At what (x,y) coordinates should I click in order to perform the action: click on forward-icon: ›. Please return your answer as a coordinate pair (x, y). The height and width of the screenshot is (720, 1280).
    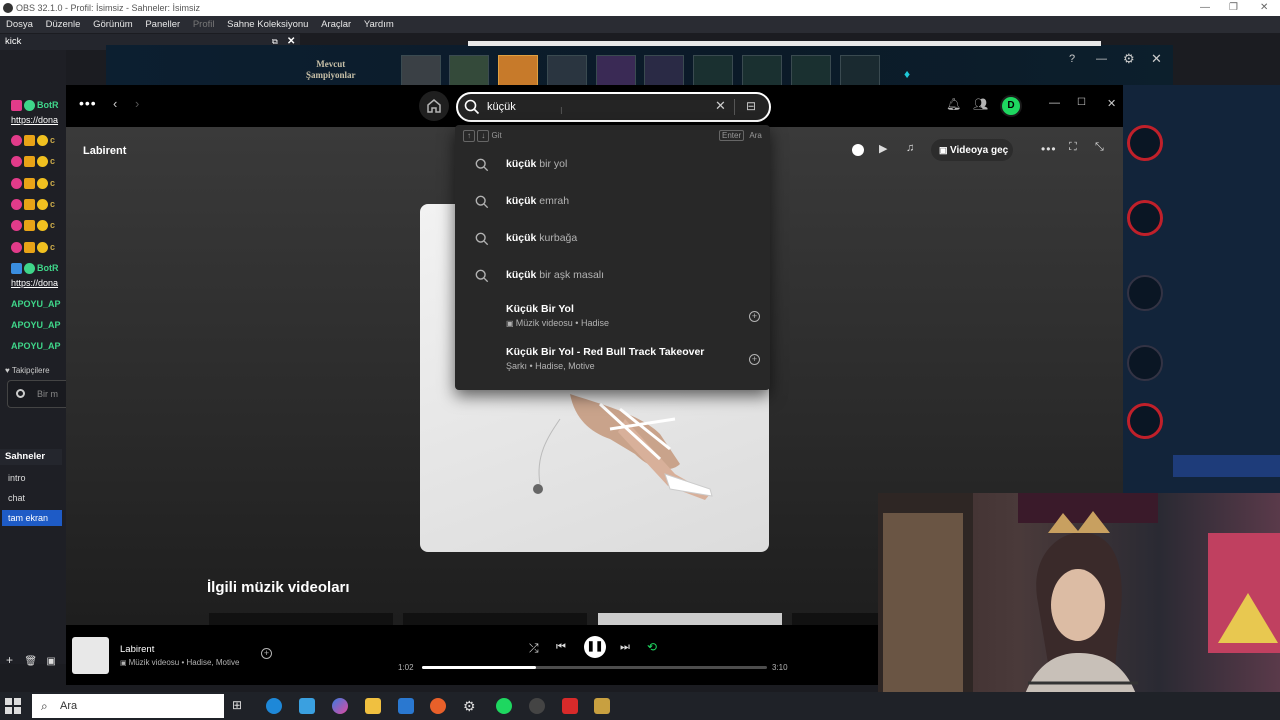
    Looking at the image, I should click on (137, 103).